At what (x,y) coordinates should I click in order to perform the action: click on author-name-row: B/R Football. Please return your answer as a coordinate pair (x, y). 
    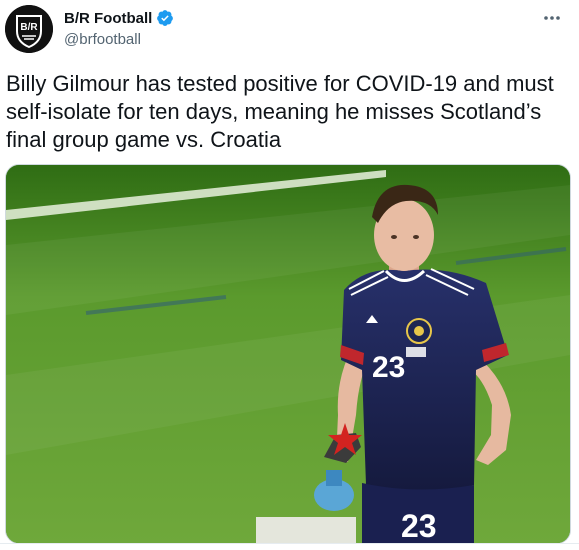
    Looking at the image, I should click on (119, 18).